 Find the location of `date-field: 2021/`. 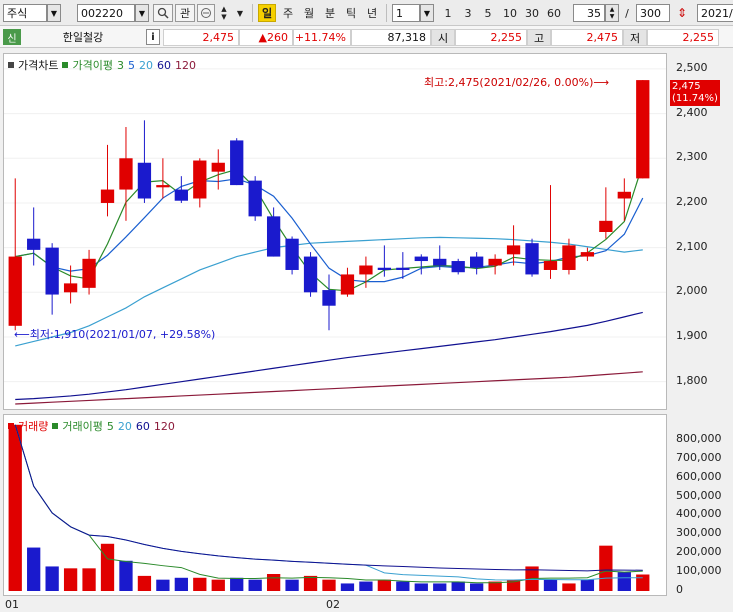

date-field: 2021/ is located at coordinates (715, 13).